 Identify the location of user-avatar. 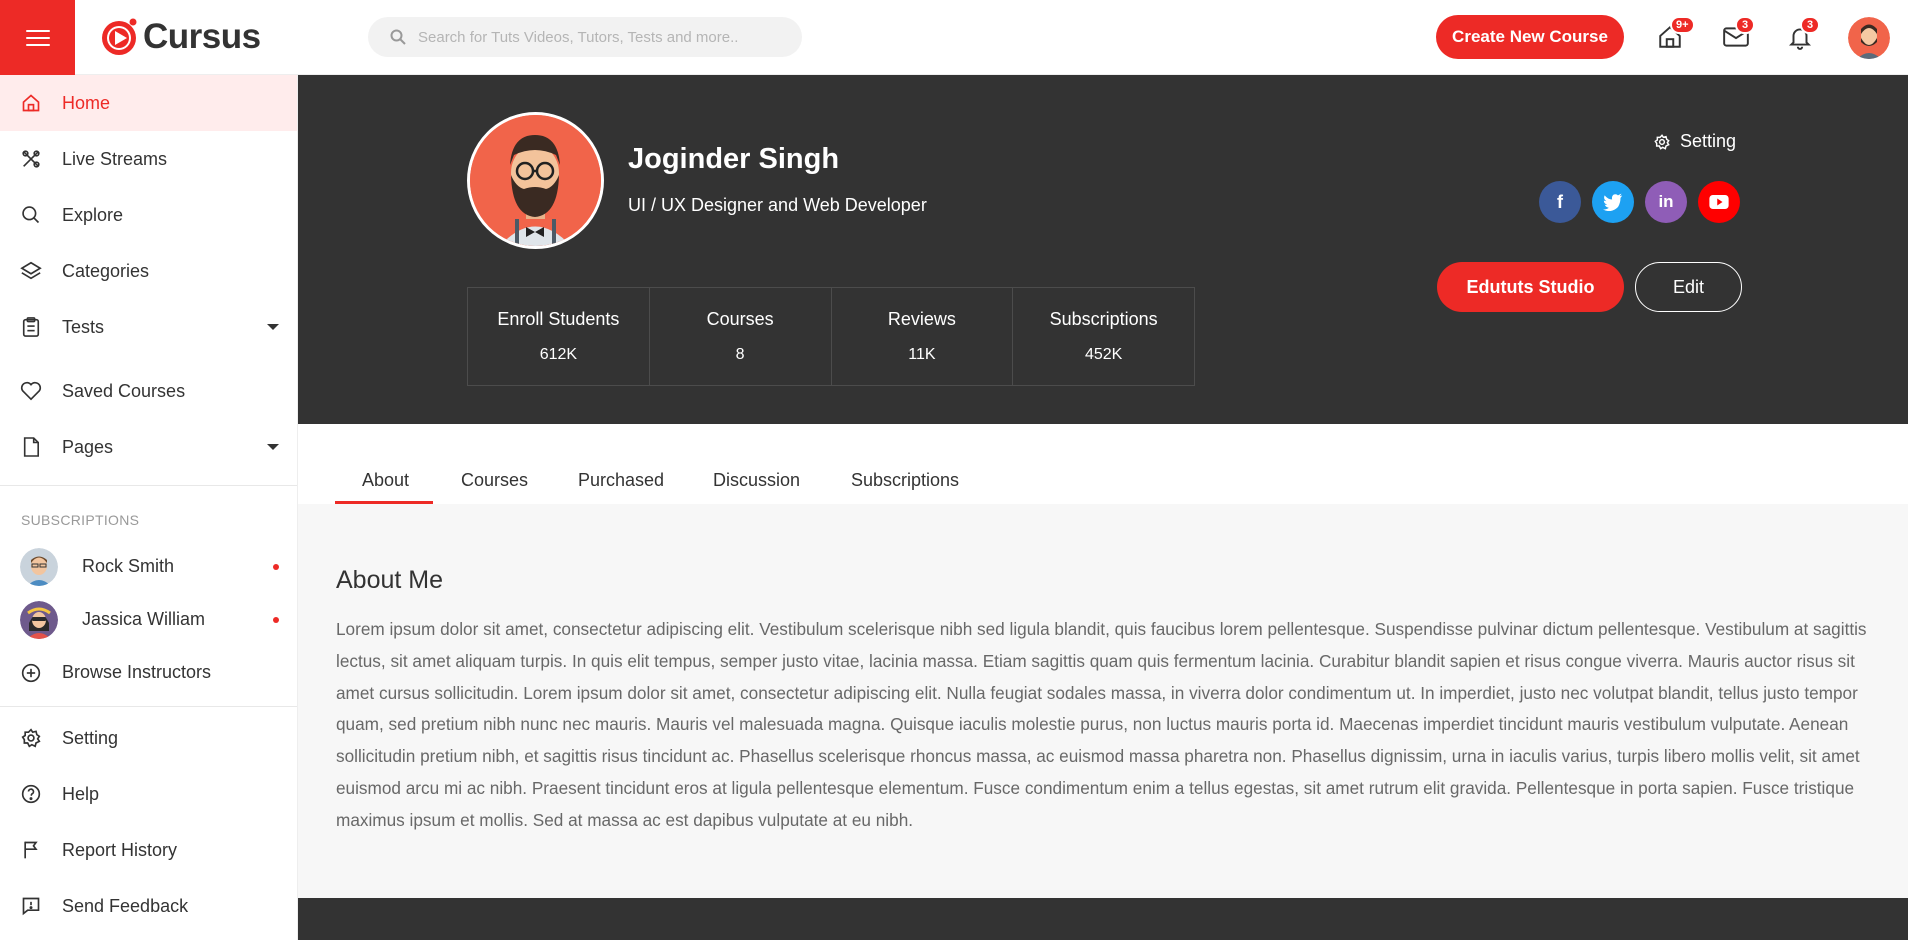
(1869, 38).